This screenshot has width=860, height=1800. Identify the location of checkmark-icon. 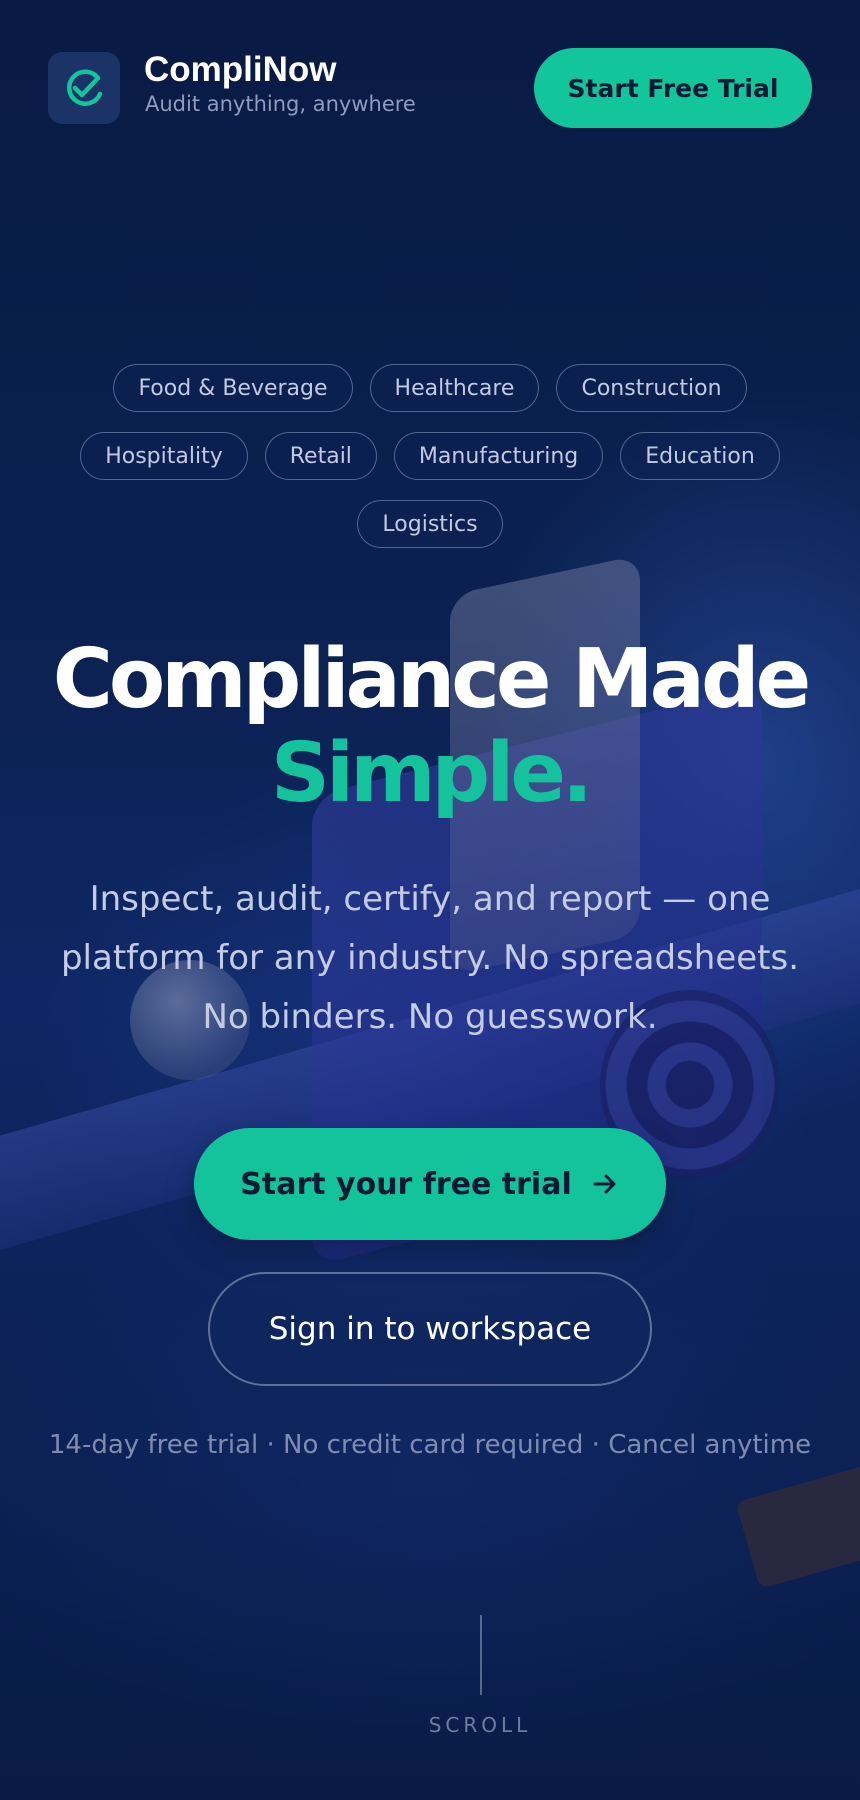
(85, 87).